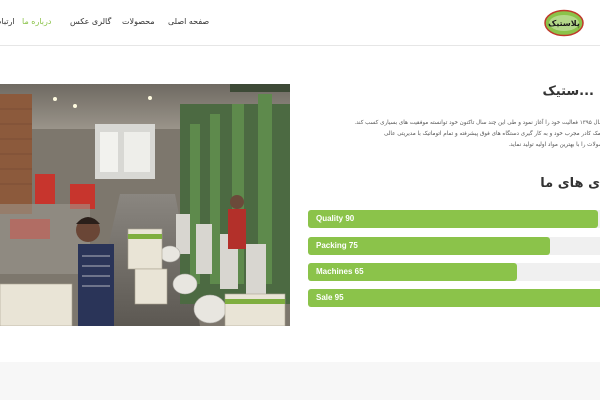 The image size is (600, 400). I want to click on skill-bar-quality: Quality 90, so click(454, 219).